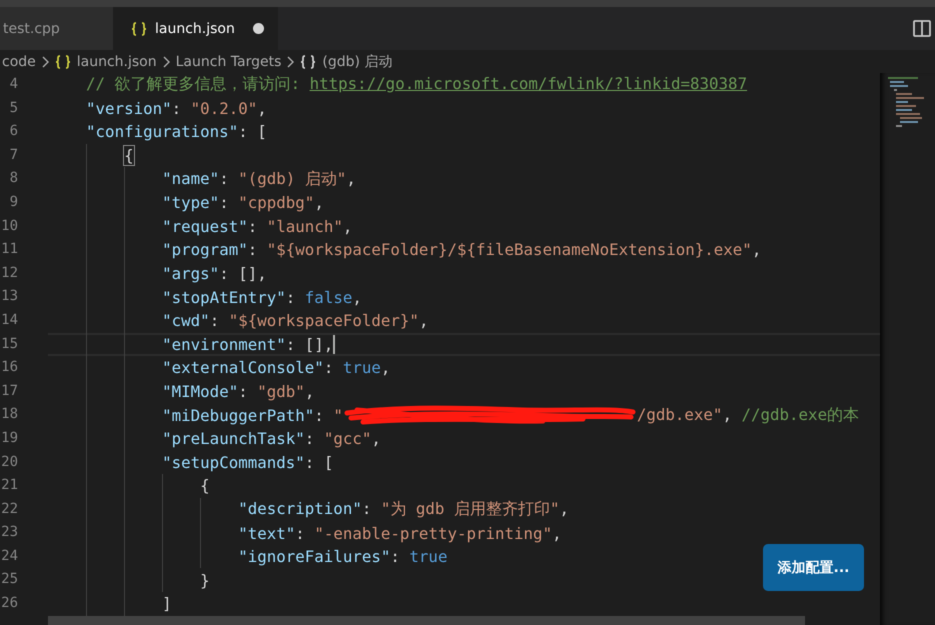 This screenshot has height=625, width=935. What do you see at coordinates (56, 28) in the screenshot?
I see `editor-tab: test.cpp` at bounding box center [56, 28].